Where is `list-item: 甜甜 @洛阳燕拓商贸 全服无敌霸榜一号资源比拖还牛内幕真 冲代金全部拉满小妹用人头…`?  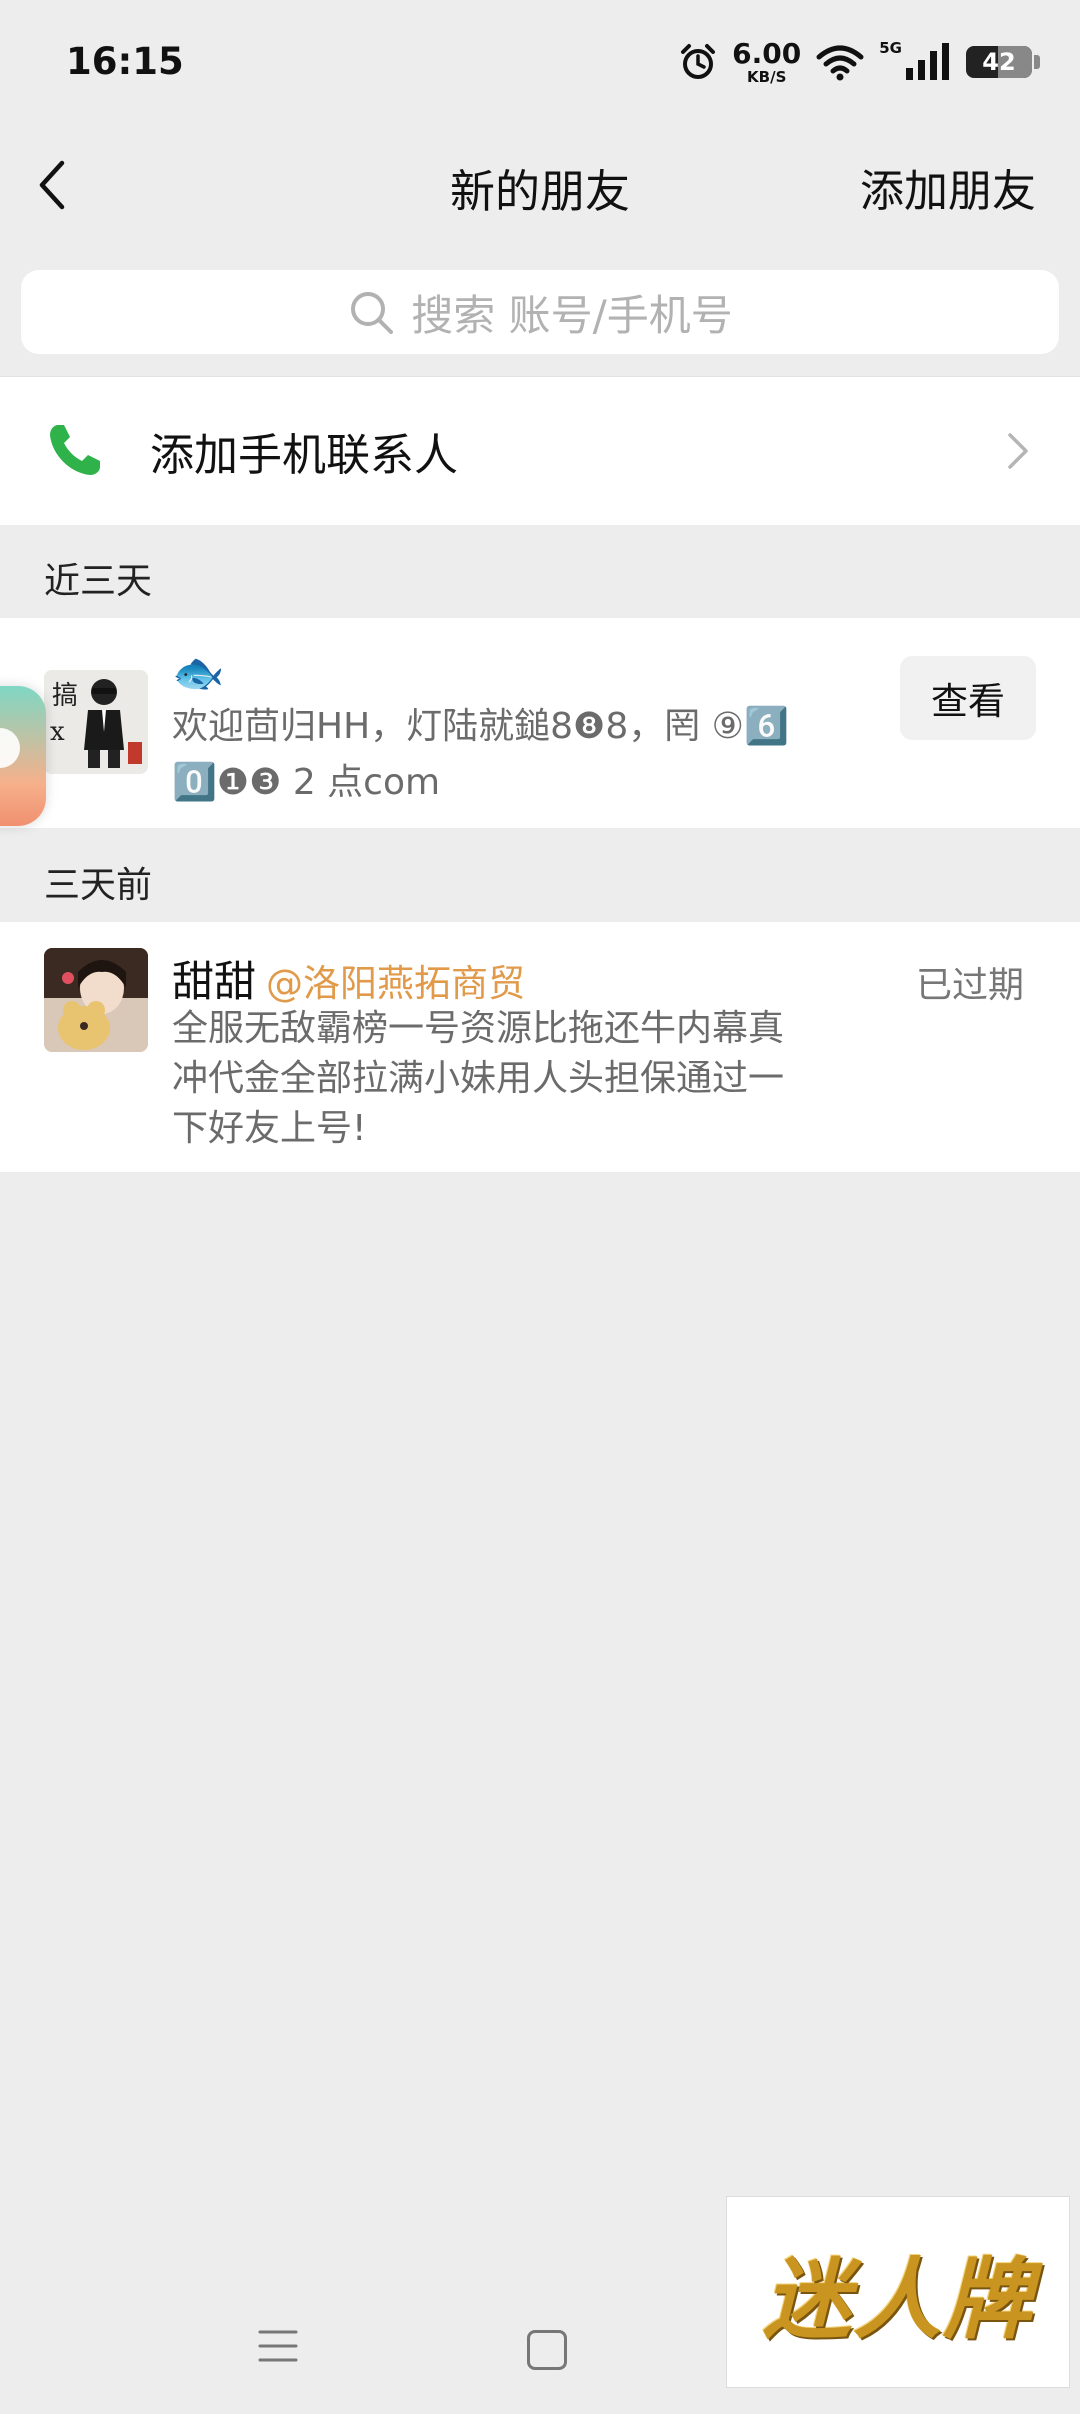 list-item: 甜甜 @洛阳燕拓商贸 全服无敌霸榜一号资源比拖还牛内幕真 冲代金全部拉满小妹用人头… is located at coordinates (540, 1047).